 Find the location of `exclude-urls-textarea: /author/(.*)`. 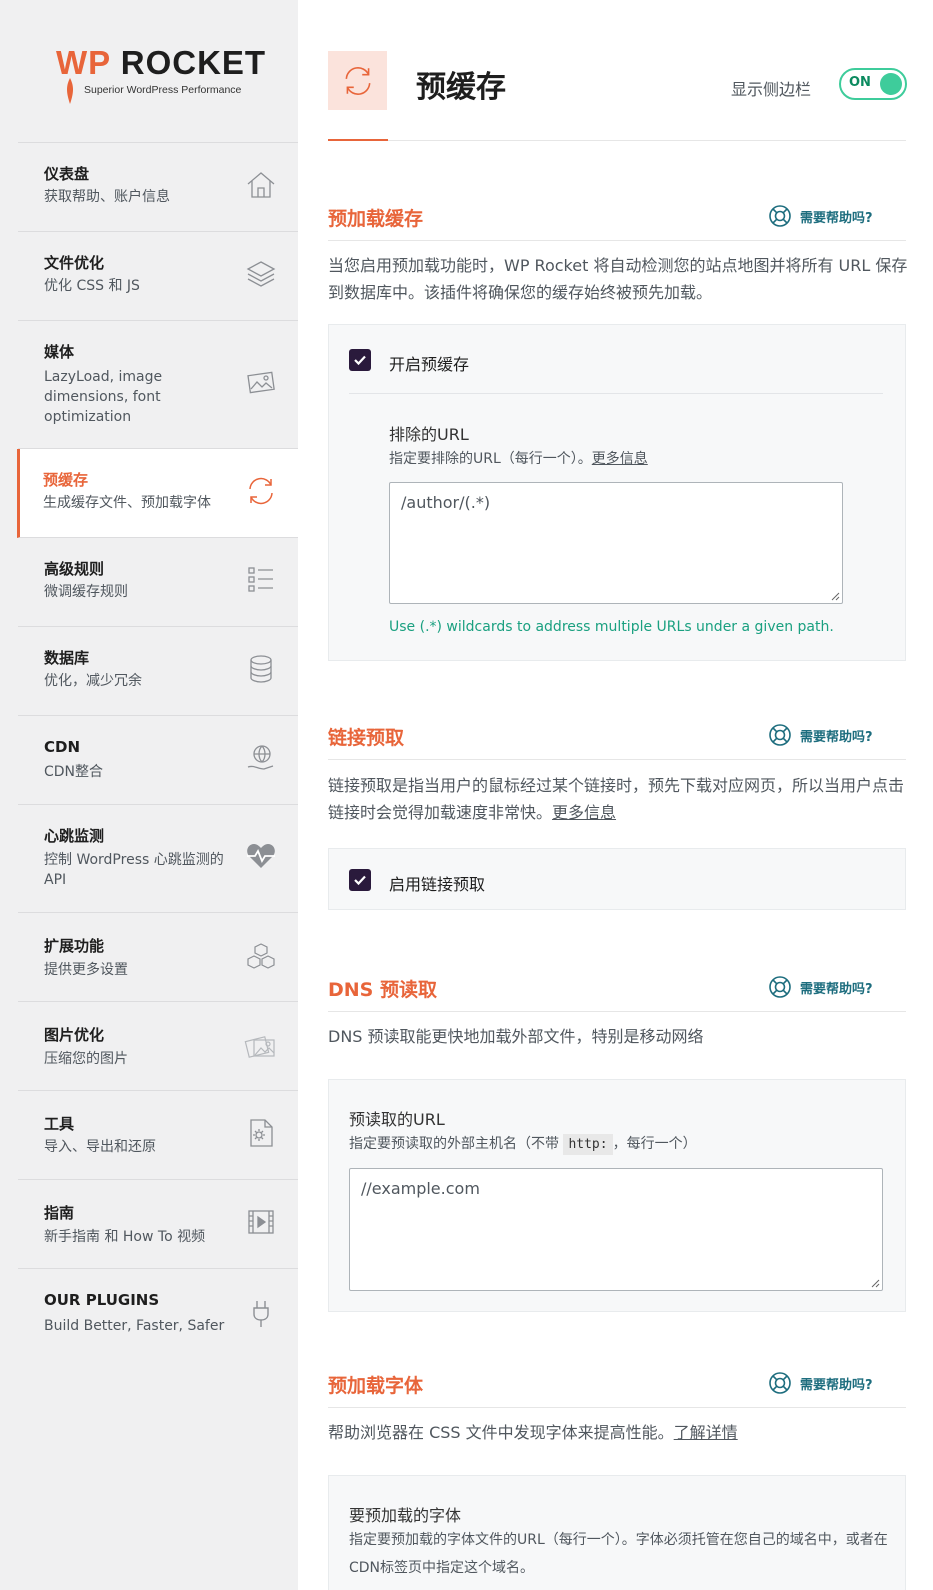

exclude-urls-textarea: /author/(.*) is located at coordinates (616, 543).